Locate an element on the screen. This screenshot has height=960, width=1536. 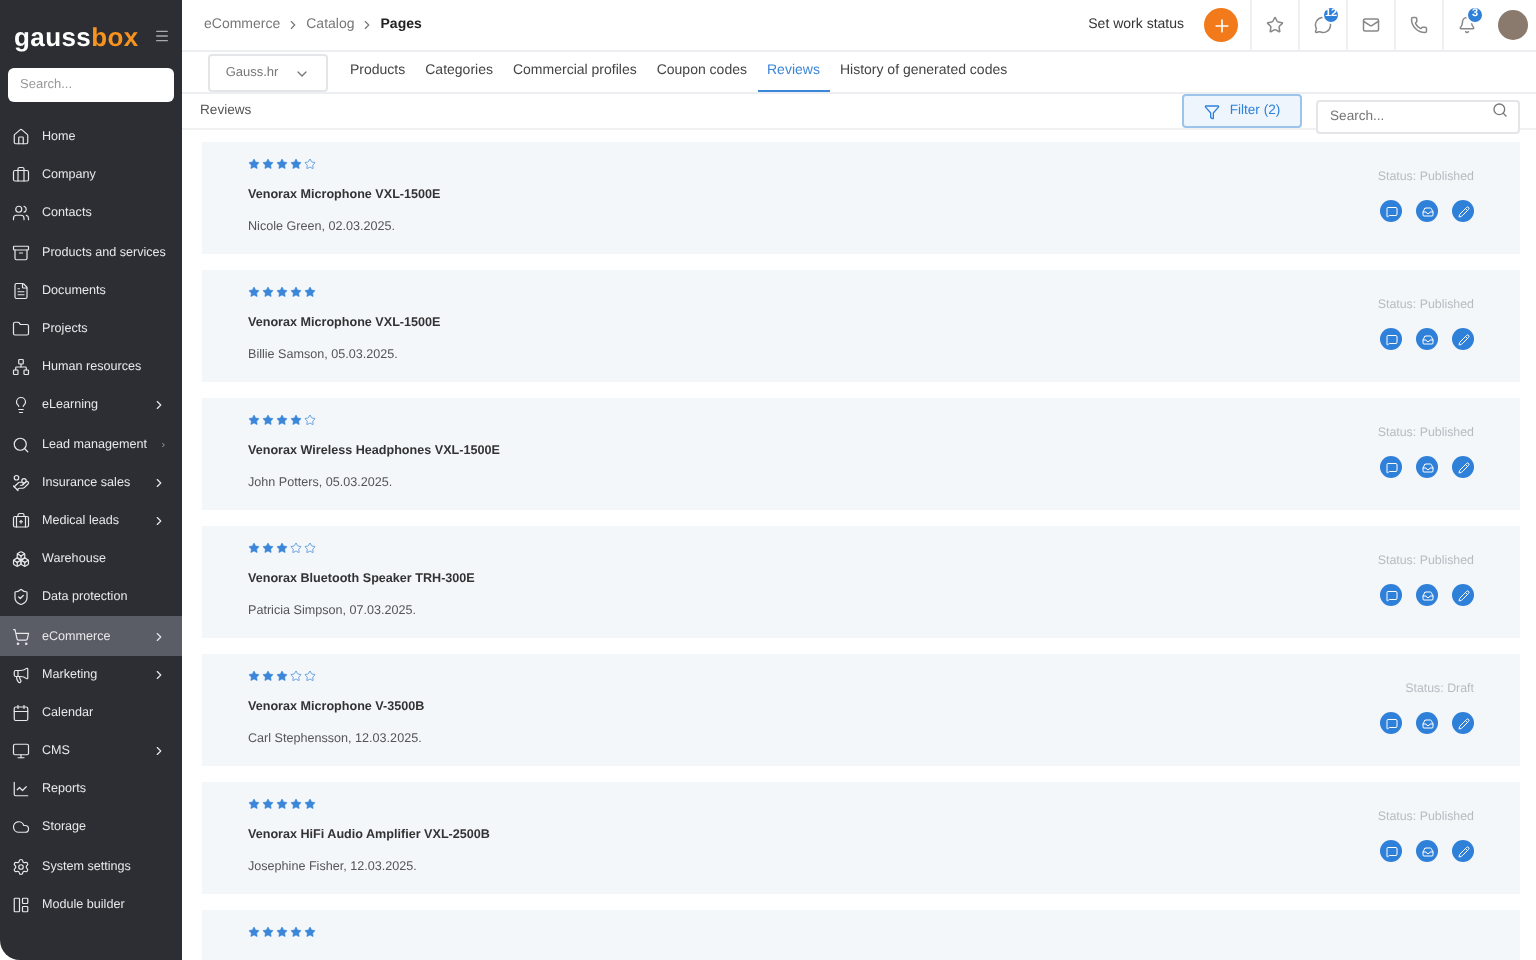
medical-case-icon is located at coordinates (21, 520).